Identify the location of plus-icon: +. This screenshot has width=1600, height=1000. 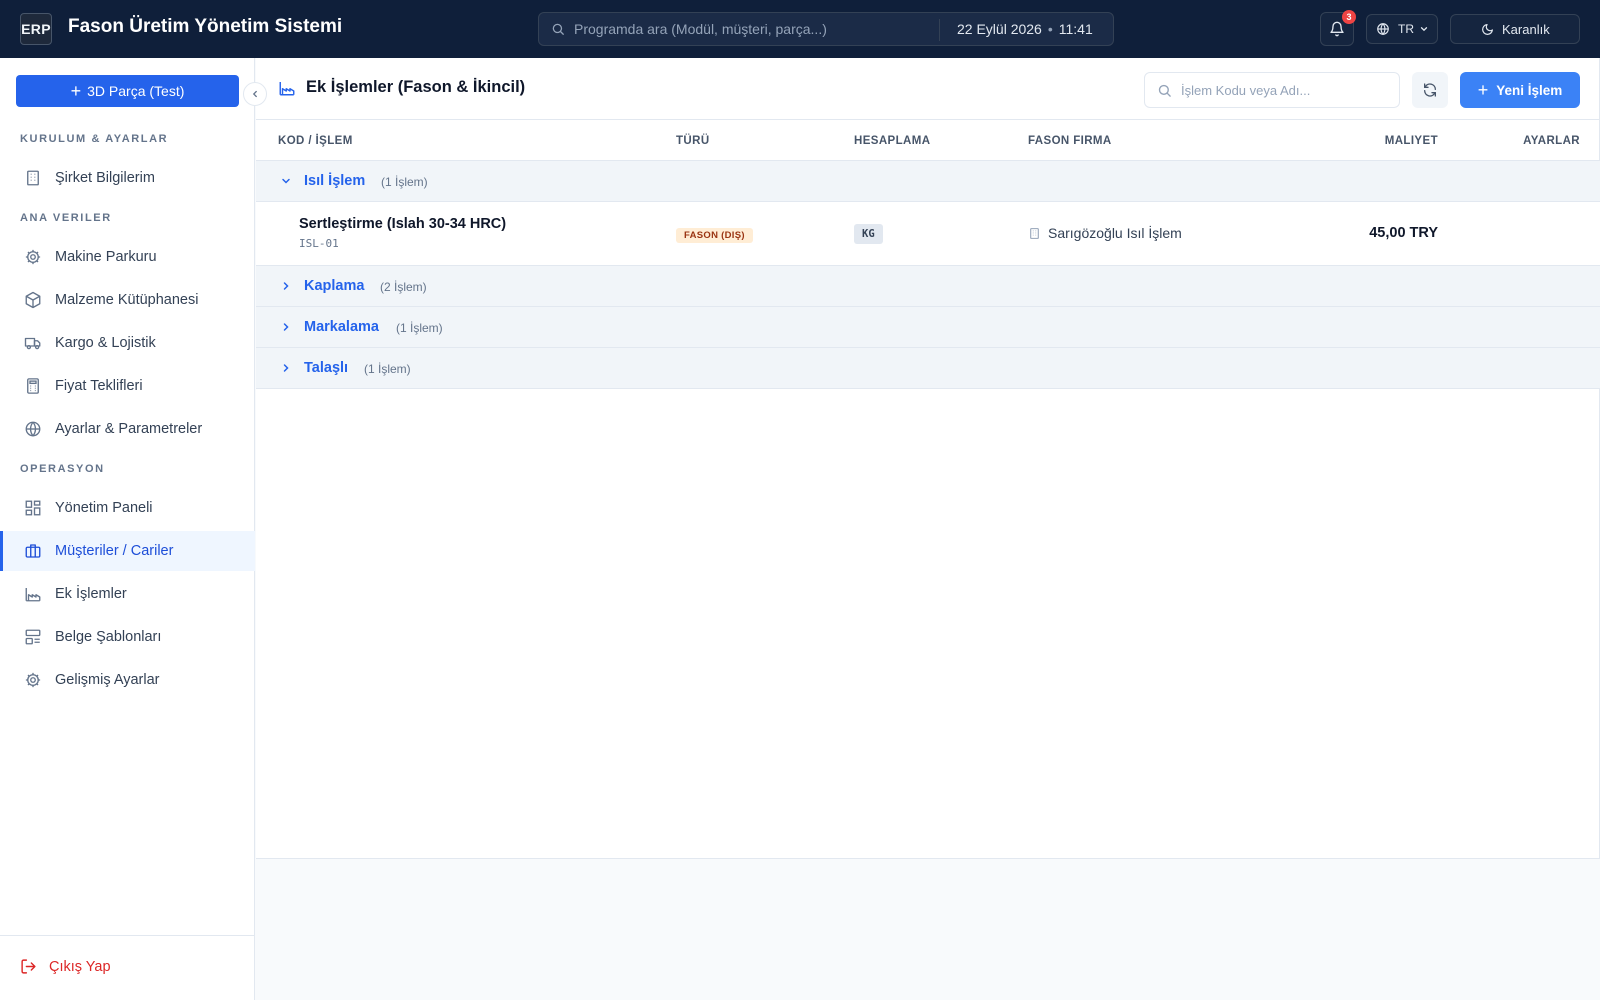
(76, 91).